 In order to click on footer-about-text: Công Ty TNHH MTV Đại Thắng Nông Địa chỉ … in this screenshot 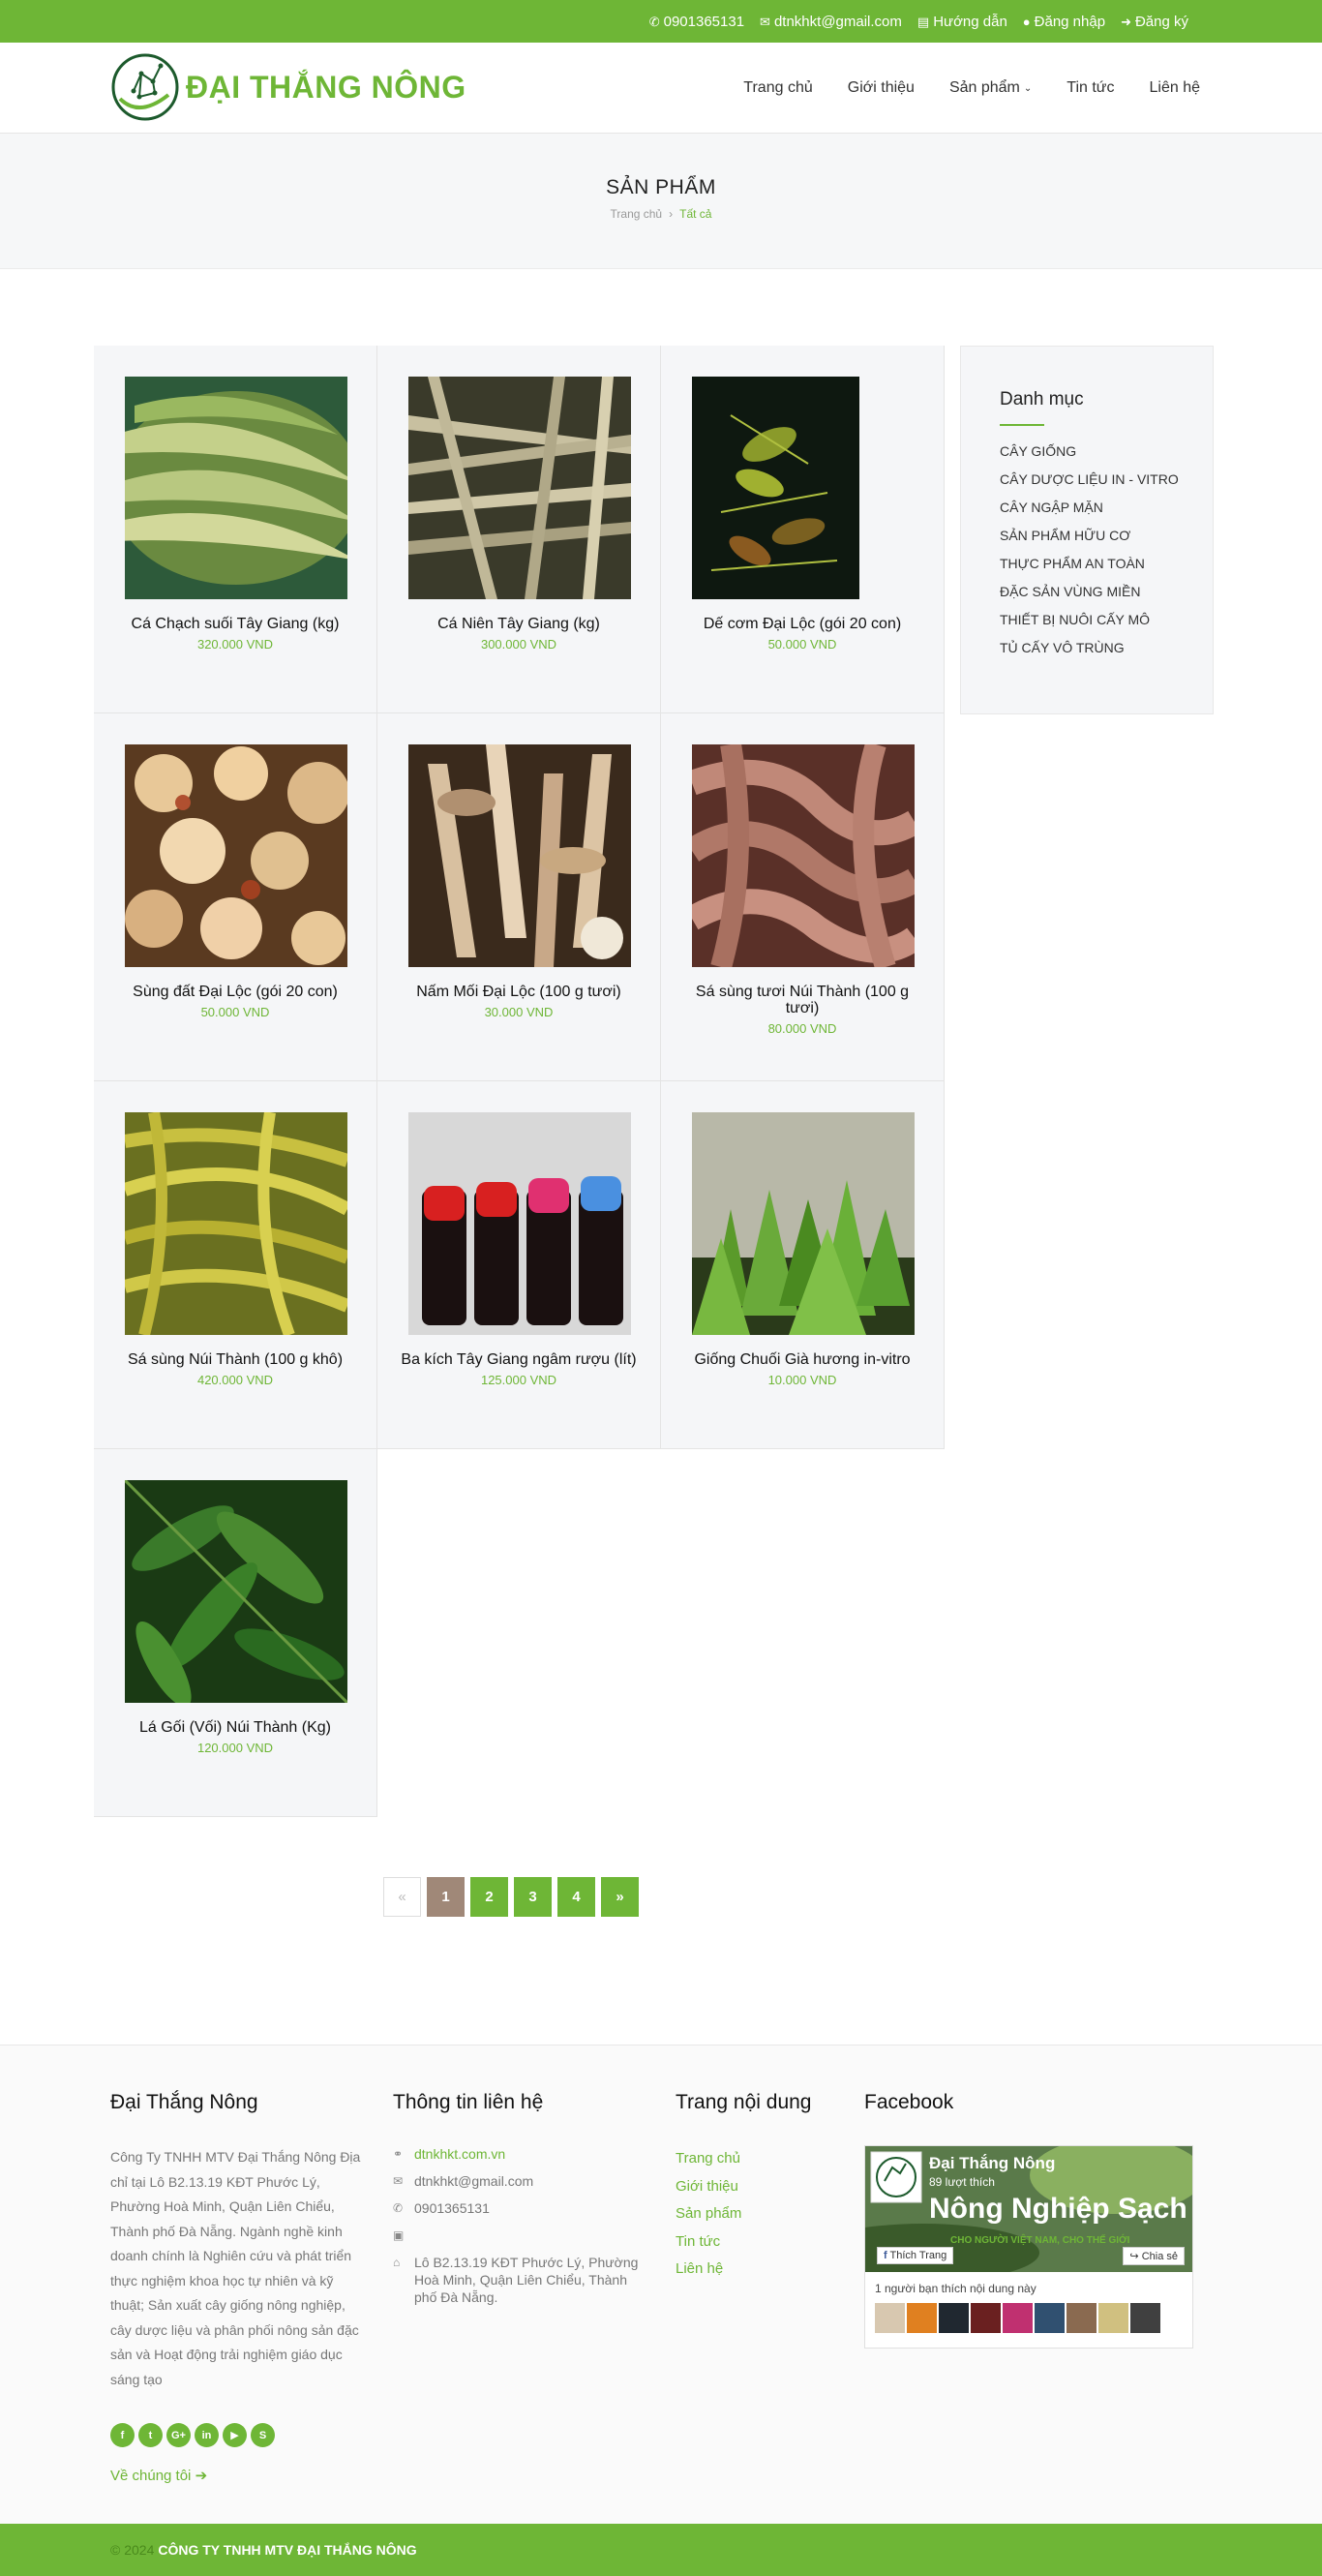, I will do `click(236, 2268)`.